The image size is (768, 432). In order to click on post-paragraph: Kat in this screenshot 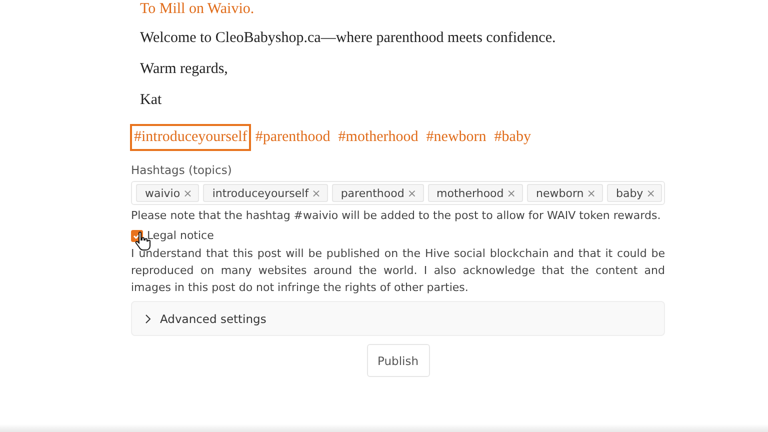, I will do `click(151, 100)`.